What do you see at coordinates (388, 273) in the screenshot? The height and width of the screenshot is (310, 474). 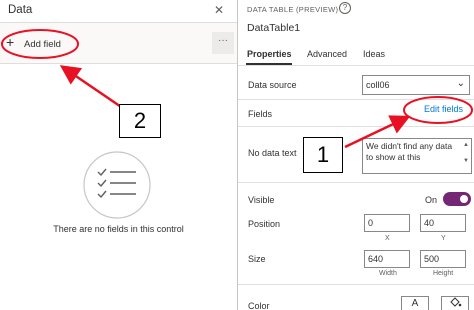 I see `width-label: Width` at bounding box center [388, 273].